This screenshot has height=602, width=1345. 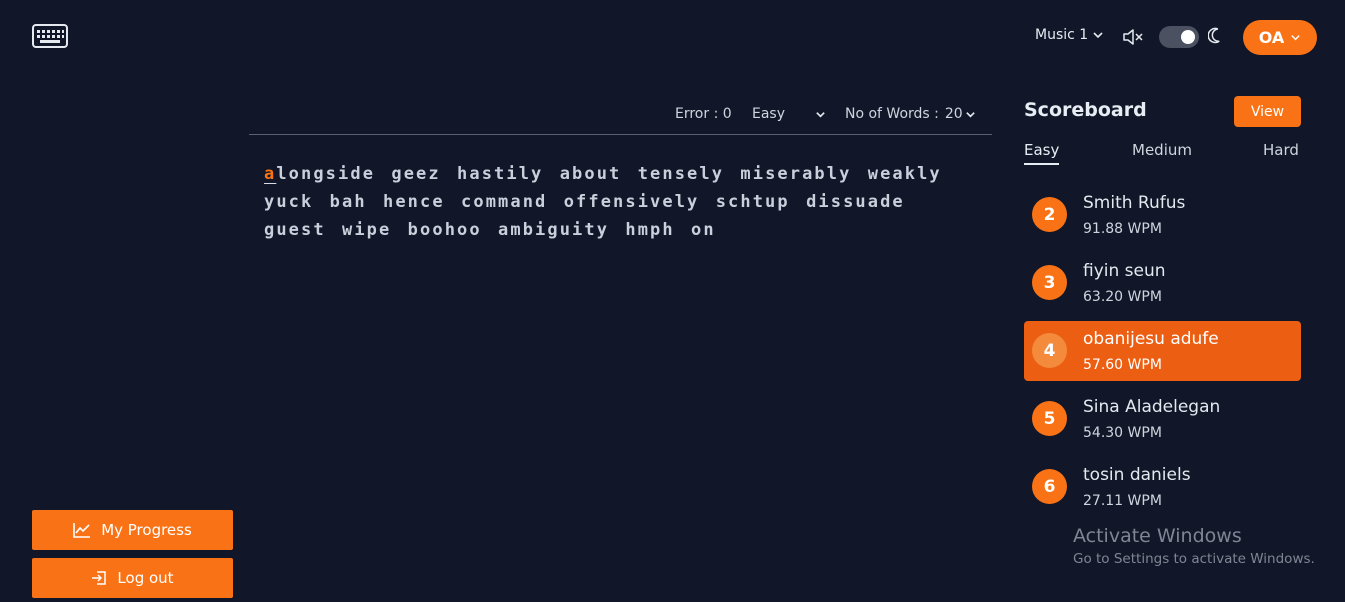 I want to click on chart-line-icon, so click(x=82, y=530).